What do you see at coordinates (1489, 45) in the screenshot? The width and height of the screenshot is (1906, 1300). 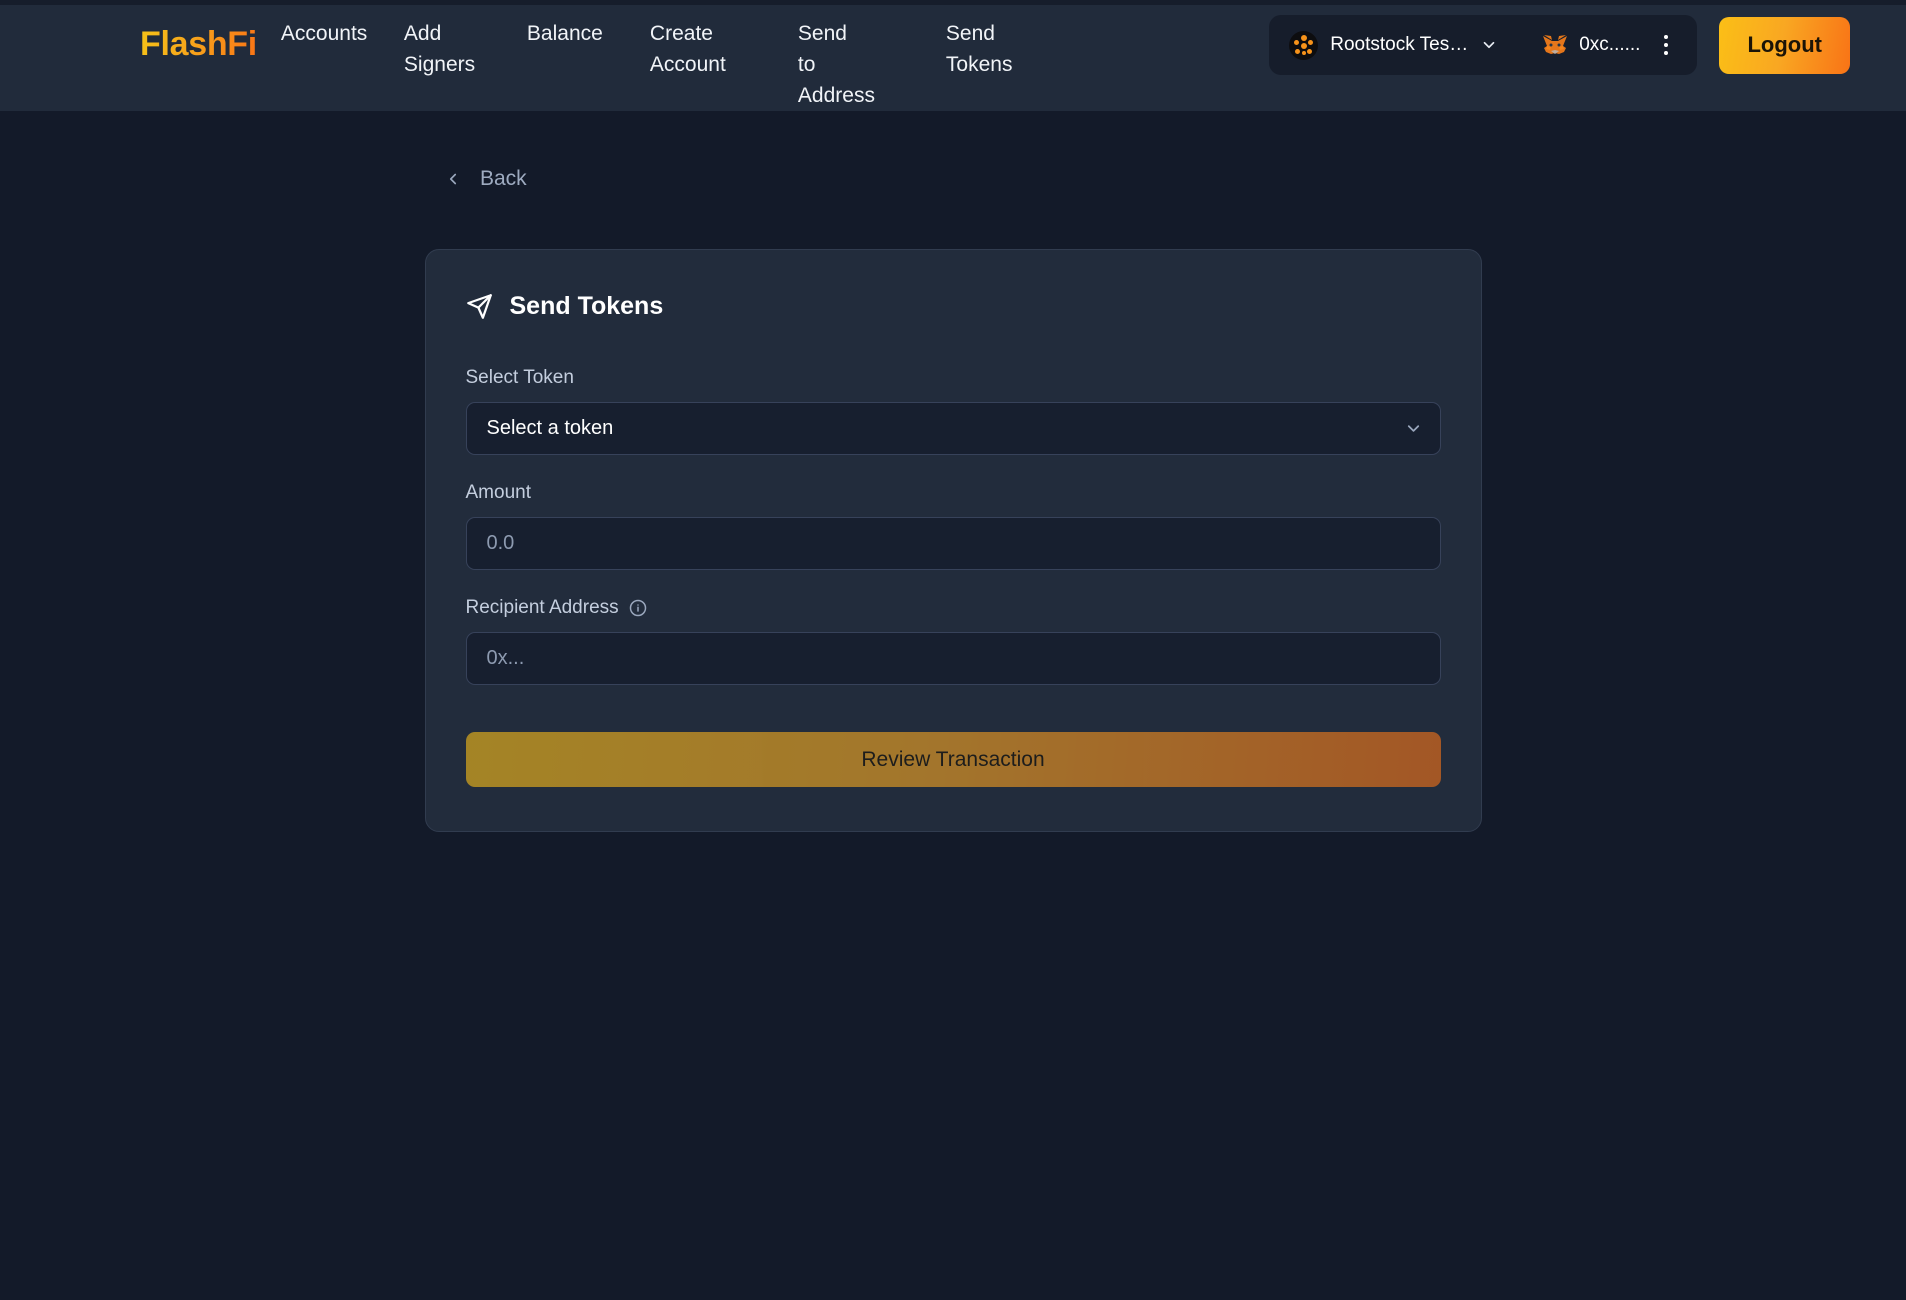 I see `chevron-down-icon` at bounding box center [1489, 45].